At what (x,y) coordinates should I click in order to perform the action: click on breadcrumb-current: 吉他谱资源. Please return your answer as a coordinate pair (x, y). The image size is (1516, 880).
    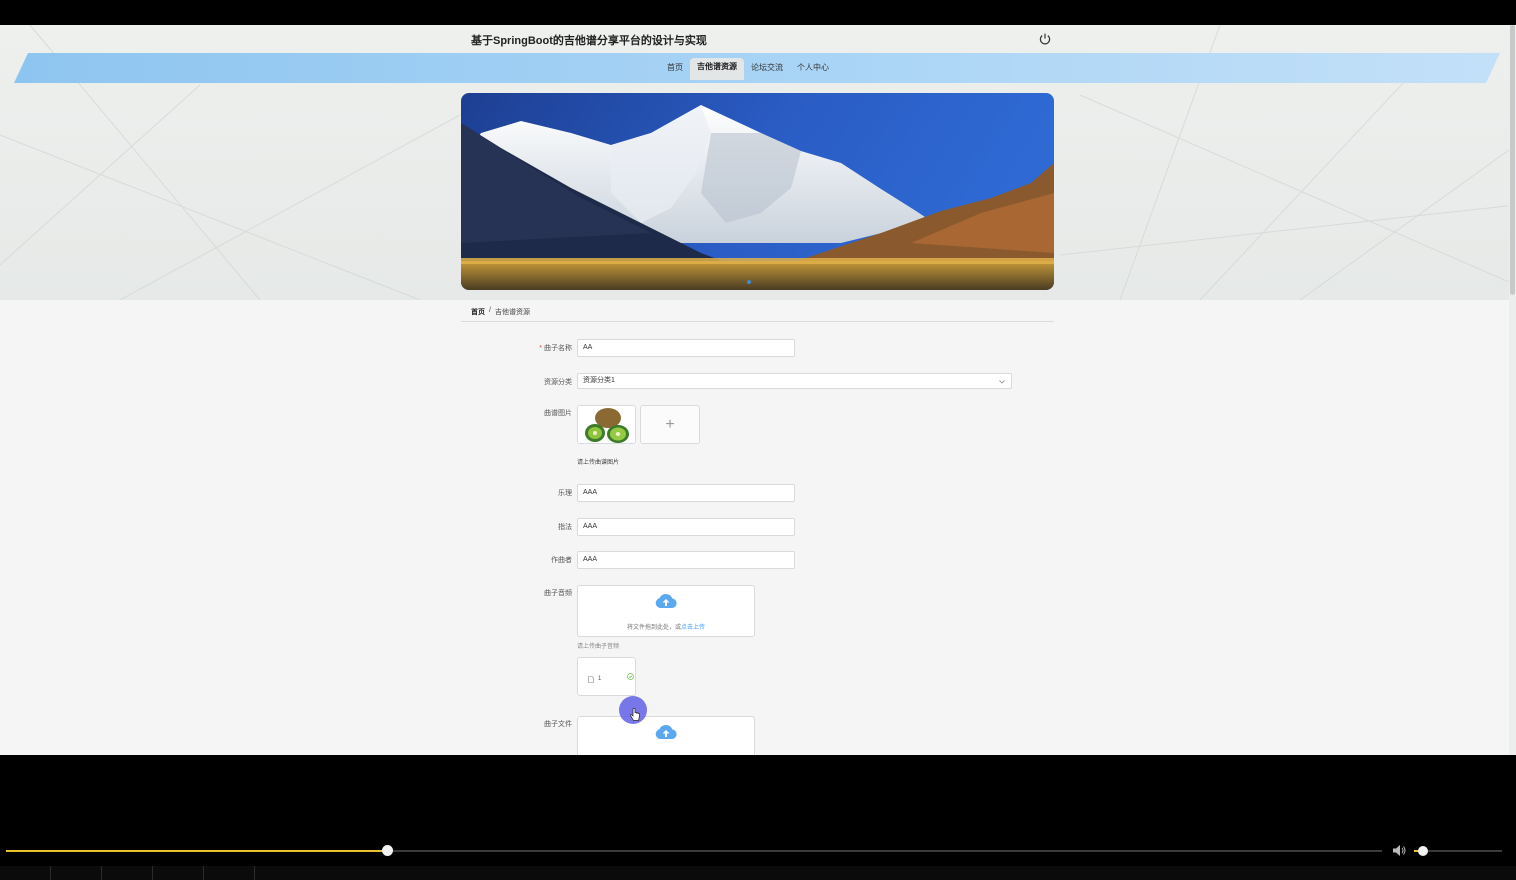
    Looking at the image, I should click on (512, 312).